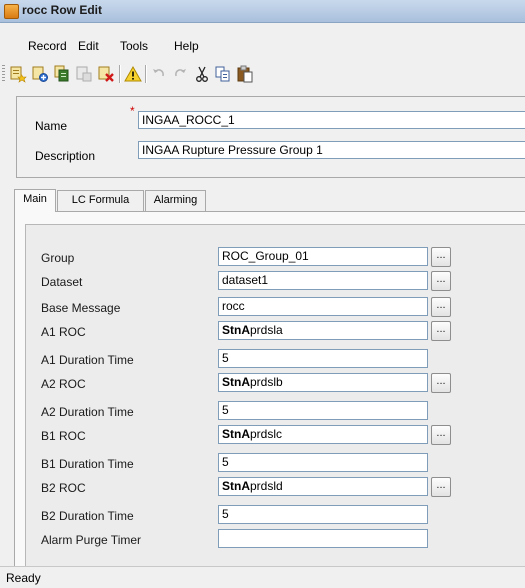  What do you see at coordinates (87, 516) in the screenshot?
I see `field-label: B2 Duration Time` at bounding box center [87, 516].